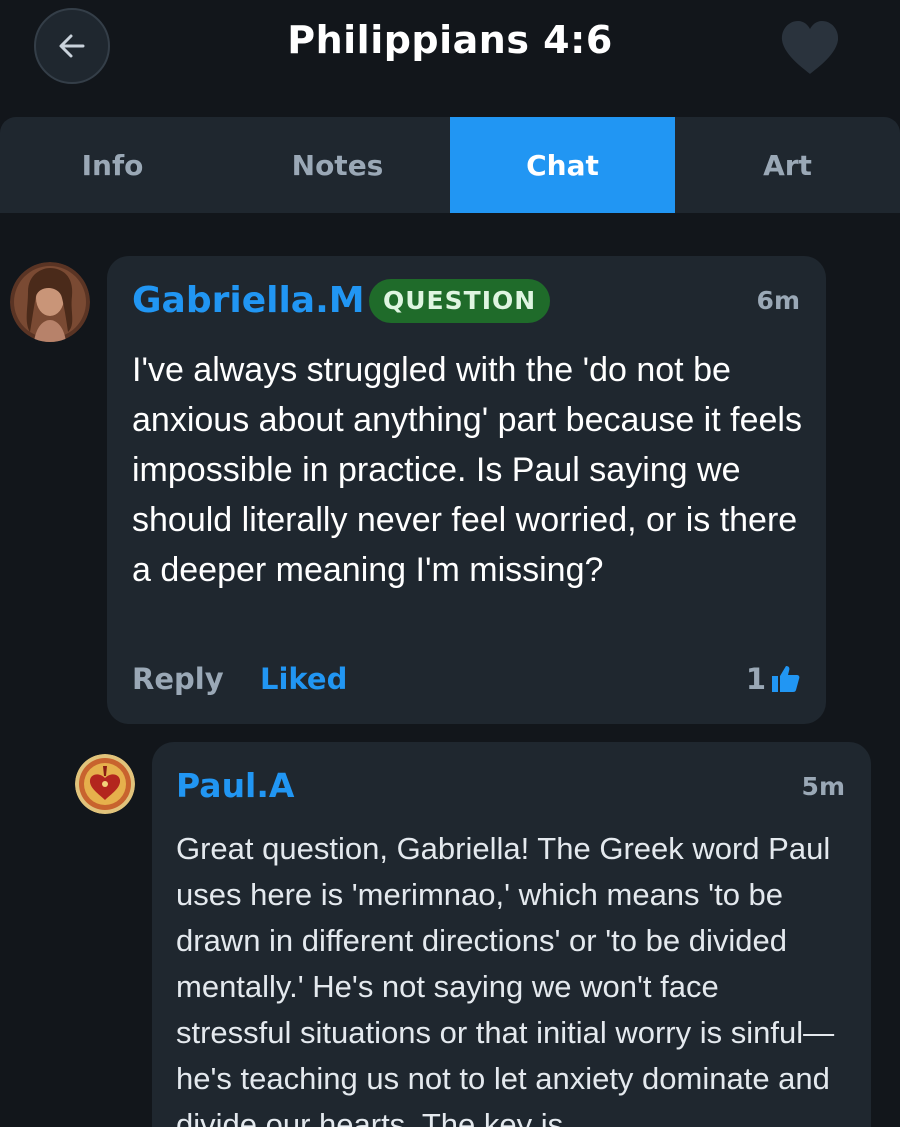 Image resolution: width=900 pixels, height=1127 pixels. I want to click on tab-chat: Chat, so click(562, 165).